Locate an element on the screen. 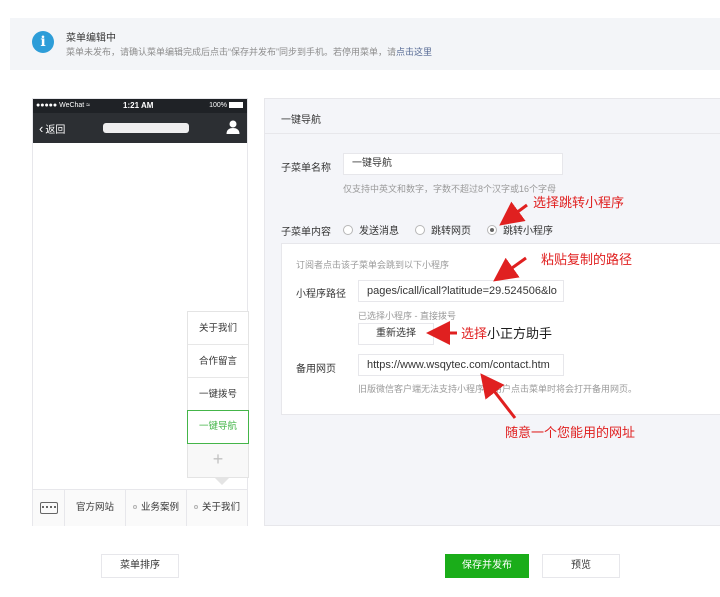 The height and width of the screenshot is (597, 720). user-profile-icon is located at coordinates (233, 127).